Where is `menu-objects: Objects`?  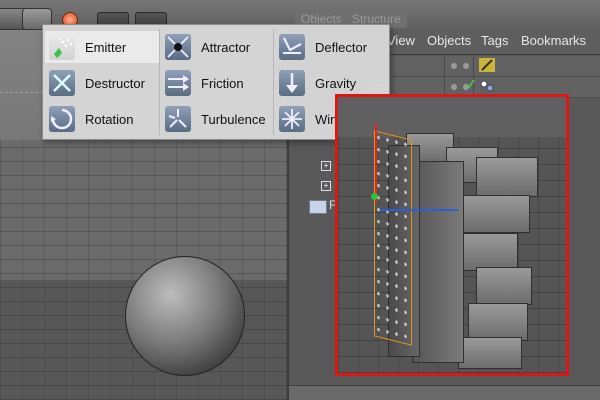 menu-objects: Objects is located at coordinates (449, 40).